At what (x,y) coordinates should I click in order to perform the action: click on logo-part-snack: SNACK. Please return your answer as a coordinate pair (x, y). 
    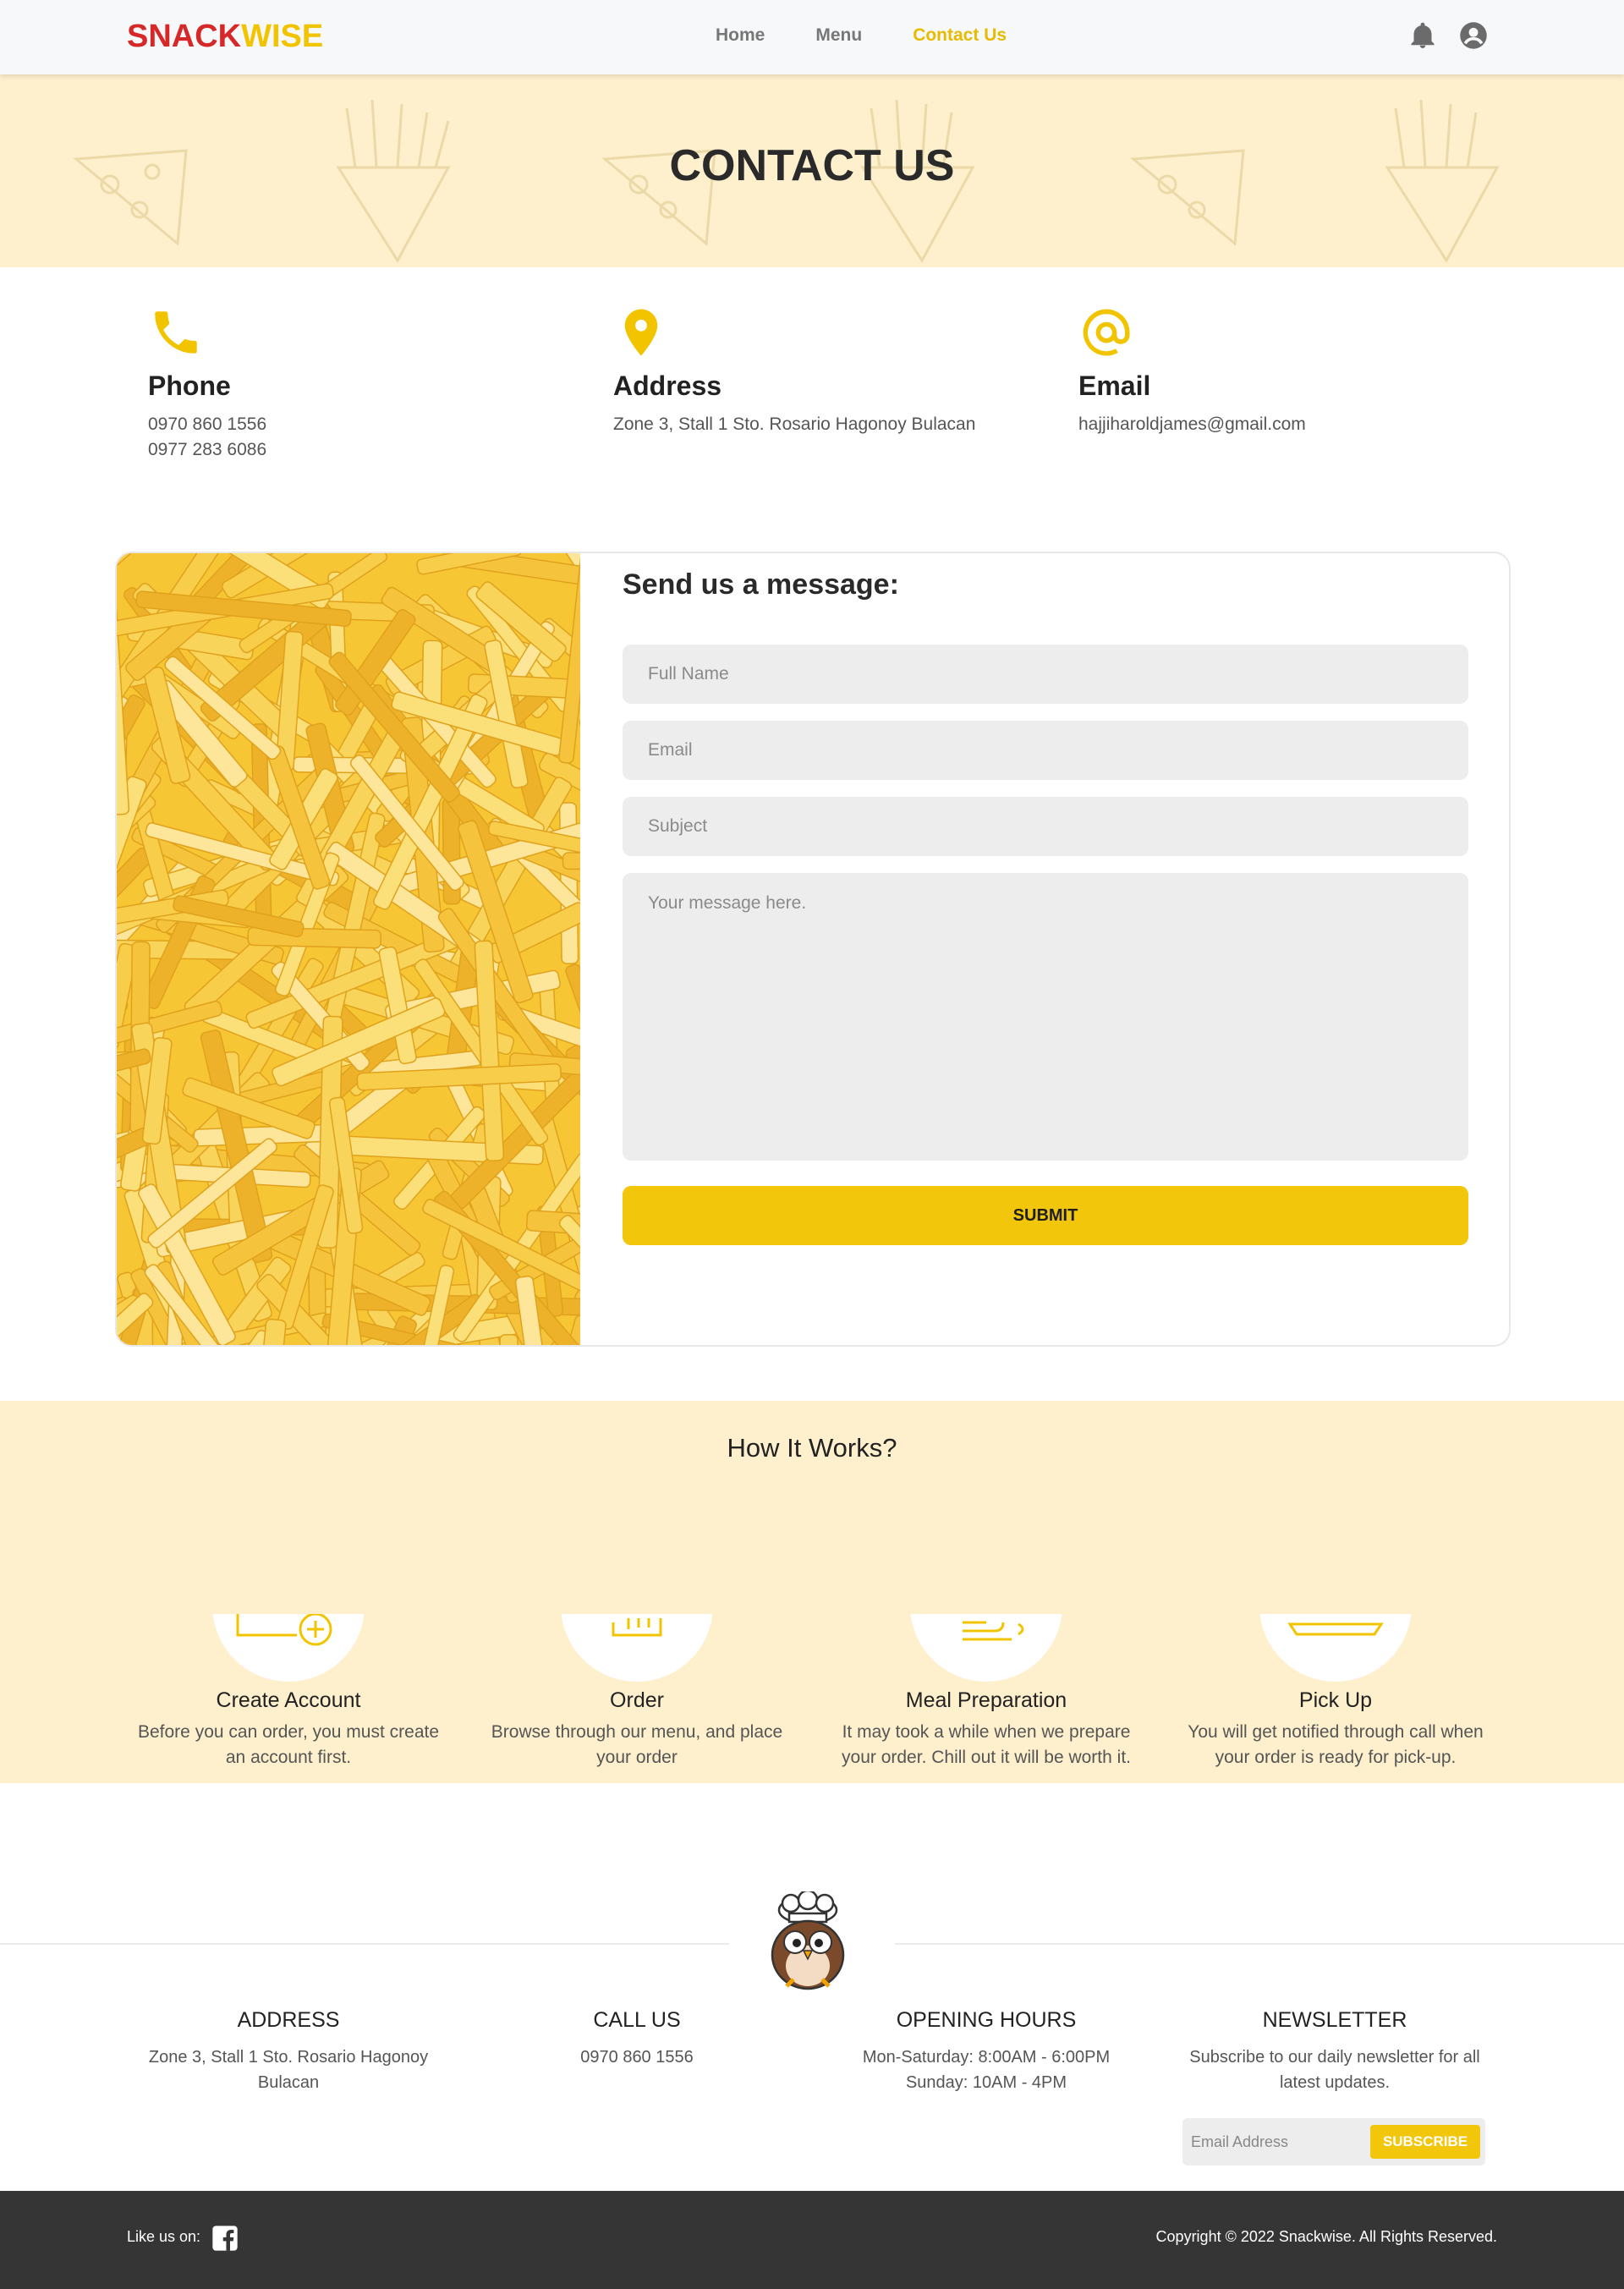
    Looking at the image, I should click on (184, 36).